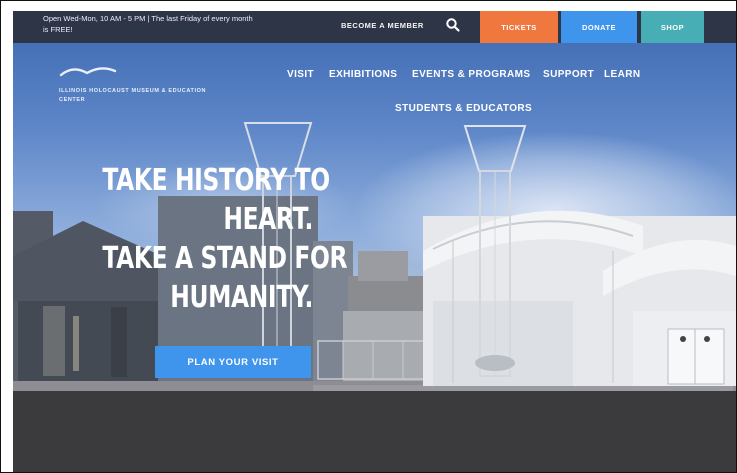  What do you see at coordinates (382, 25) in the screenshot?
I see `become-member-link: BECOME A MEMBER` at bounding box center [382, 25].